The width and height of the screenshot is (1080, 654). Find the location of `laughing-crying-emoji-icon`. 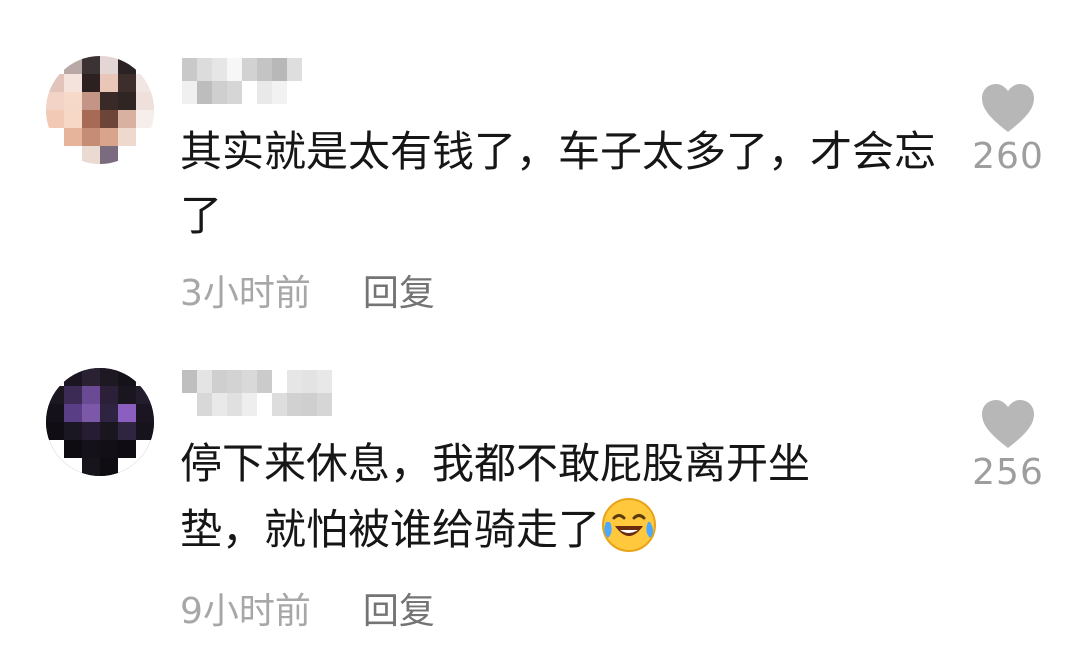

laughing-crying-emoji-icon is located at coordinates (629, 525).